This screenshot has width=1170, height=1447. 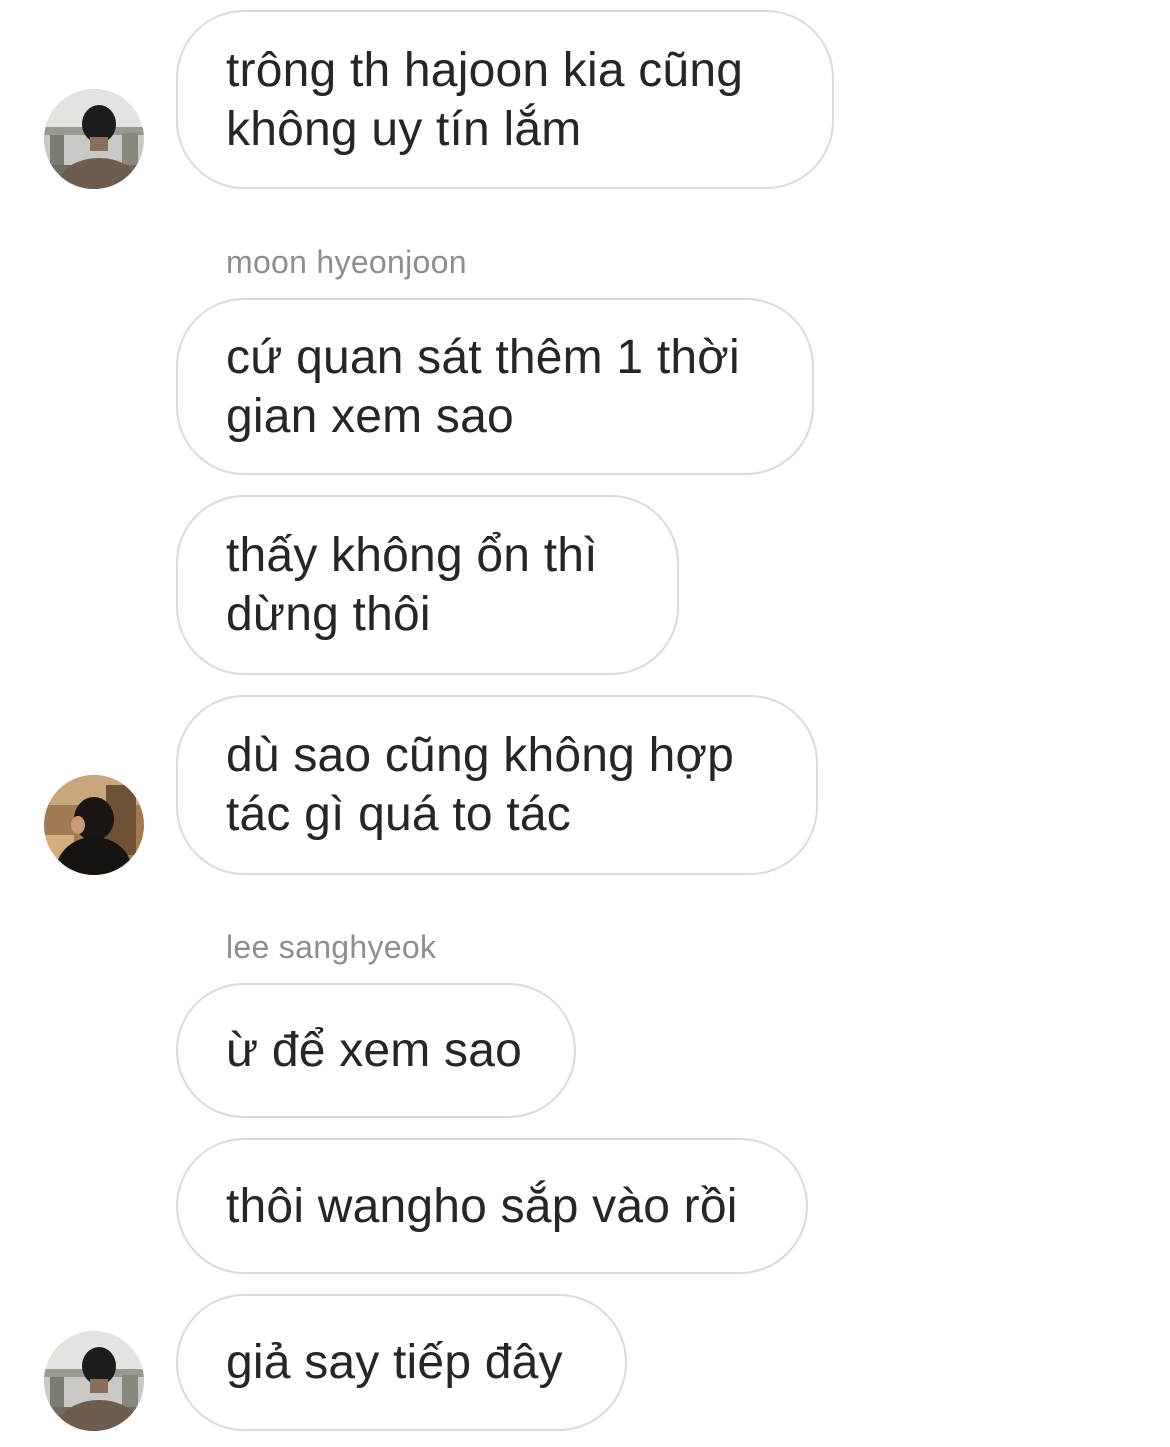 I want to click on sender-name: moon hyeonjoon, so click(x=346, y=262).